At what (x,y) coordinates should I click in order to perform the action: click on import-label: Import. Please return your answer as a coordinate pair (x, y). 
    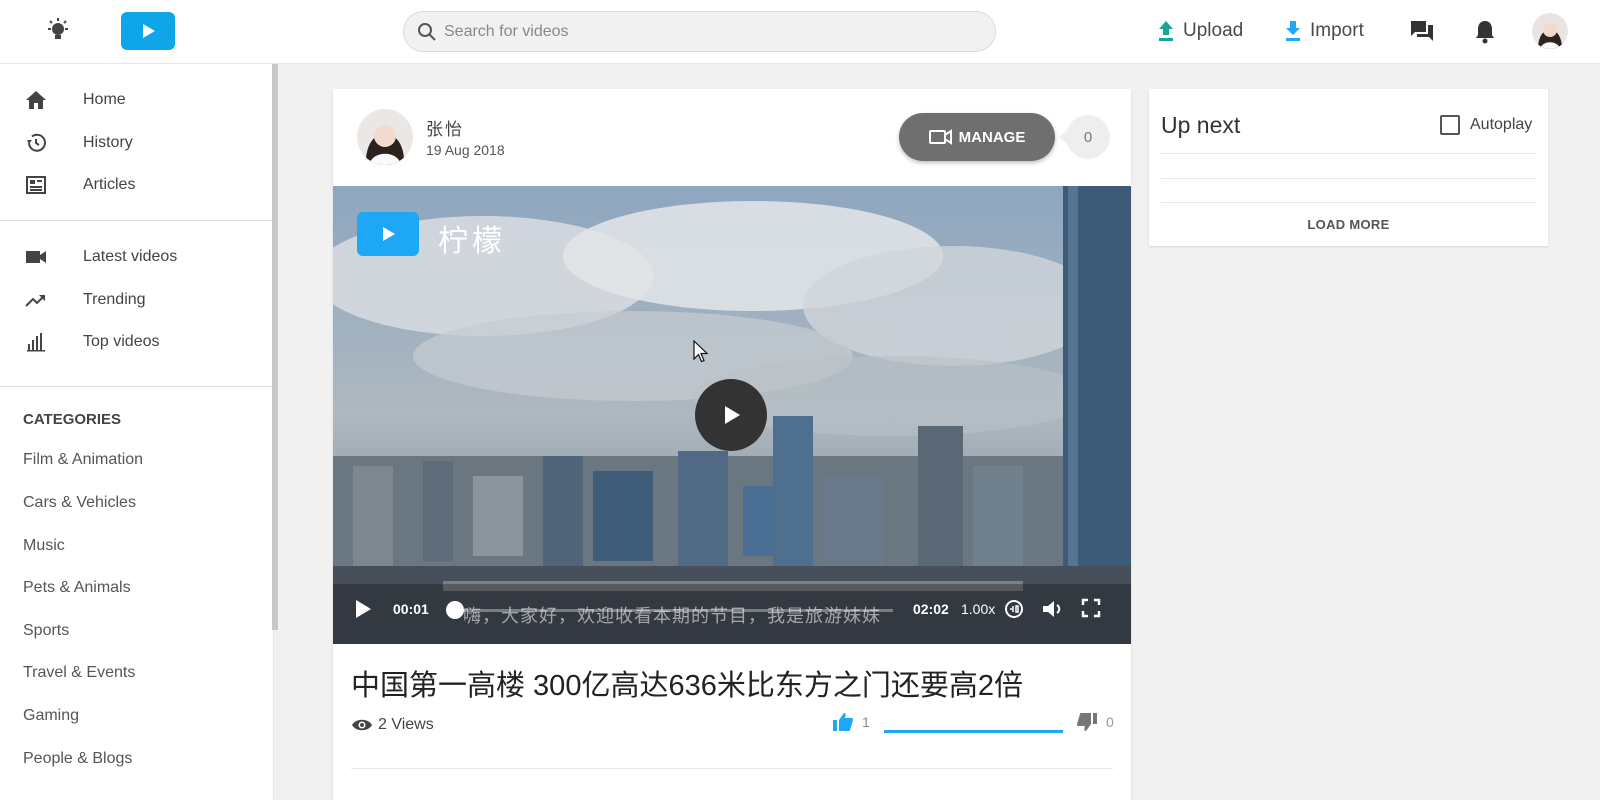
    Looking at the image, I should click on (1337, 30).